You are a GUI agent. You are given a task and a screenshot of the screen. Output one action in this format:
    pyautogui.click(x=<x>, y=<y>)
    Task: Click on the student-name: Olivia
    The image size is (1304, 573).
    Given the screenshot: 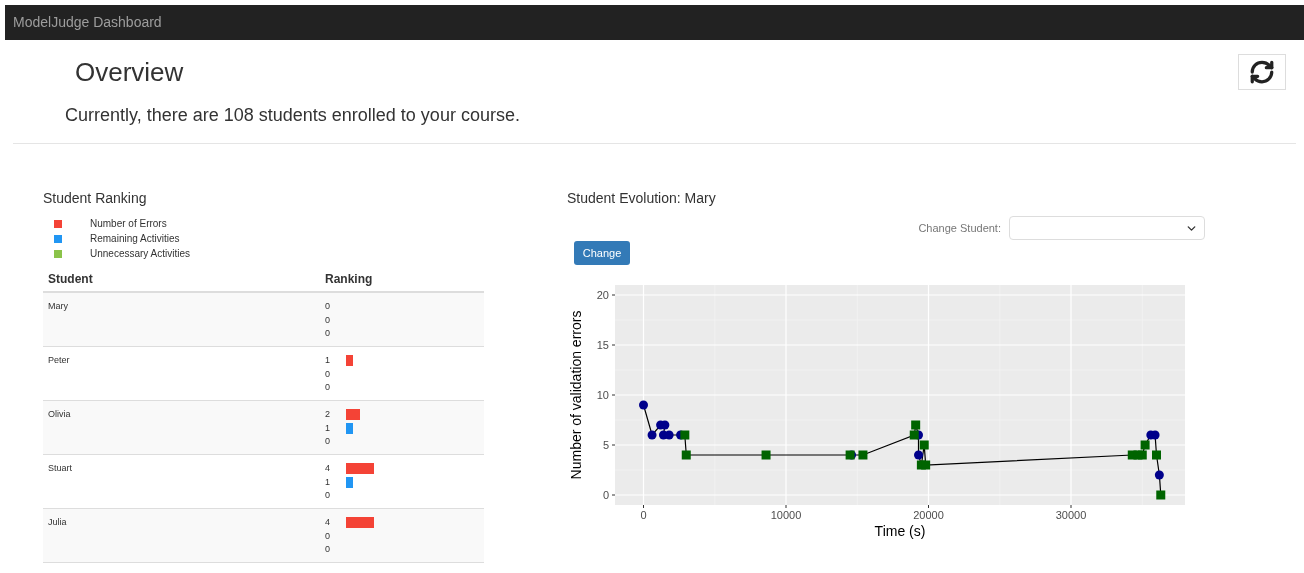 What is the action you would take?
    pyautogui.click(x=60, y=414)
    